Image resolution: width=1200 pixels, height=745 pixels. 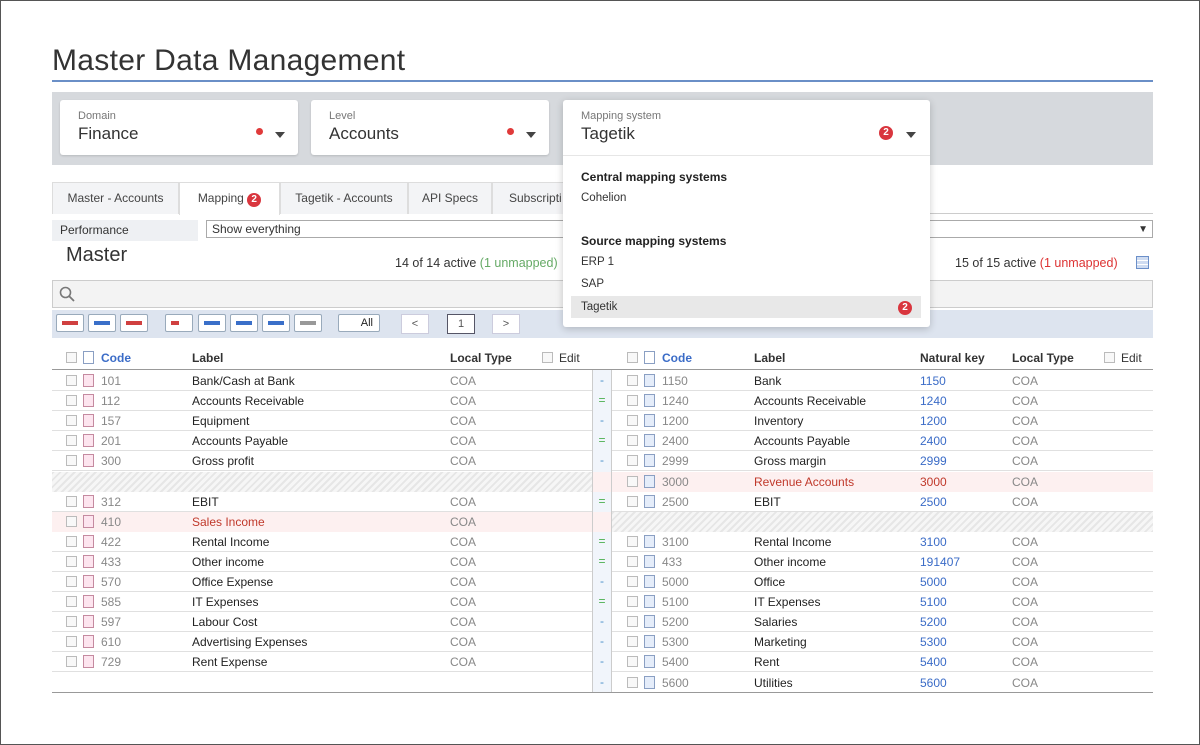 What do you see at coordinates (322, 502) in the screenshot?
I see `table-row: 312 EBIT COA` at bounding box center [322, 502].